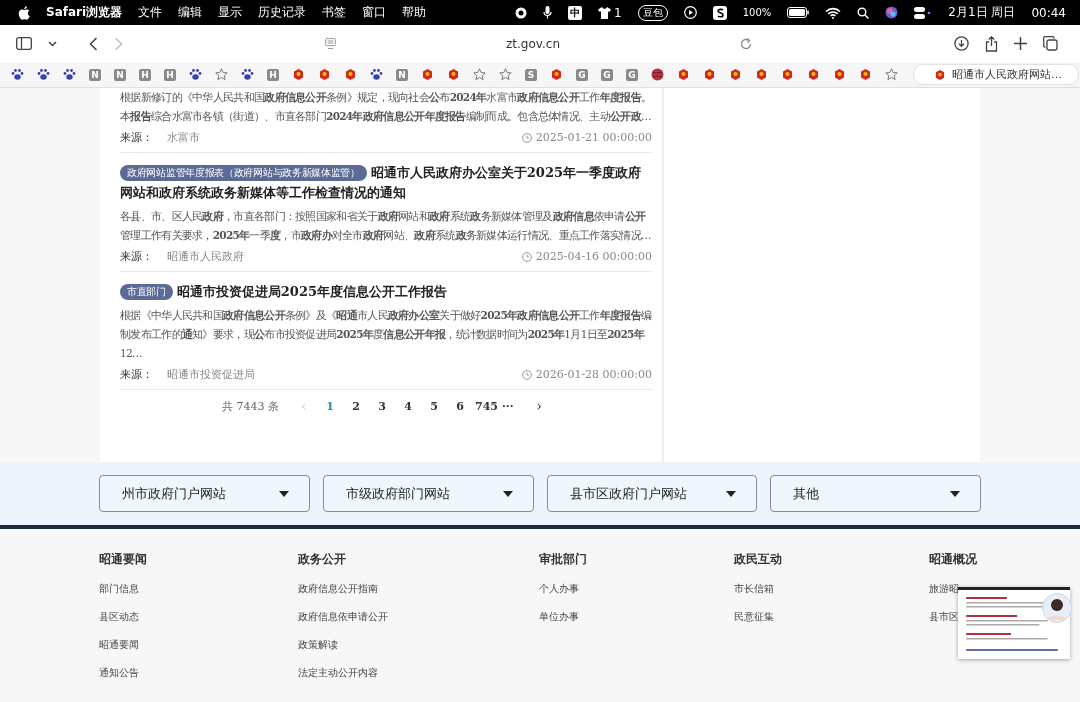 The image size is (1080, 702). Describe the element at coordinates (204, 493) in the screenshot. I see `site-links-dropdown: 州市政府门户网站` at that location.